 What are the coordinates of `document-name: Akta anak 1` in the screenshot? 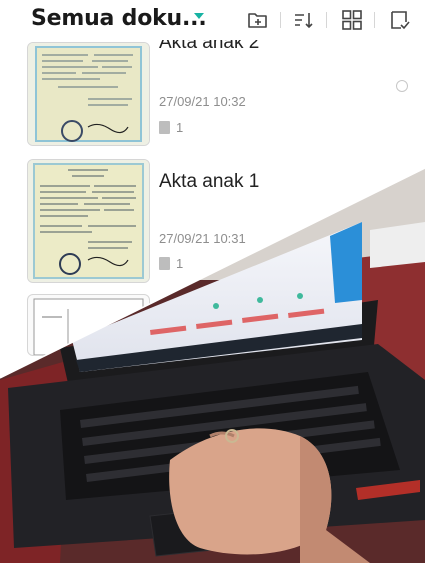 It's located at (209, 181).